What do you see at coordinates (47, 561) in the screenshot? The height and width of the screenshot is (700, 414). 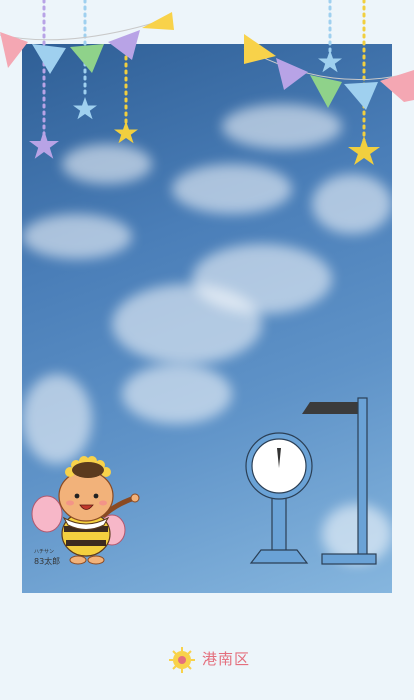 I see `mascot-name: 83太郎` at bounding box center [47, 561].